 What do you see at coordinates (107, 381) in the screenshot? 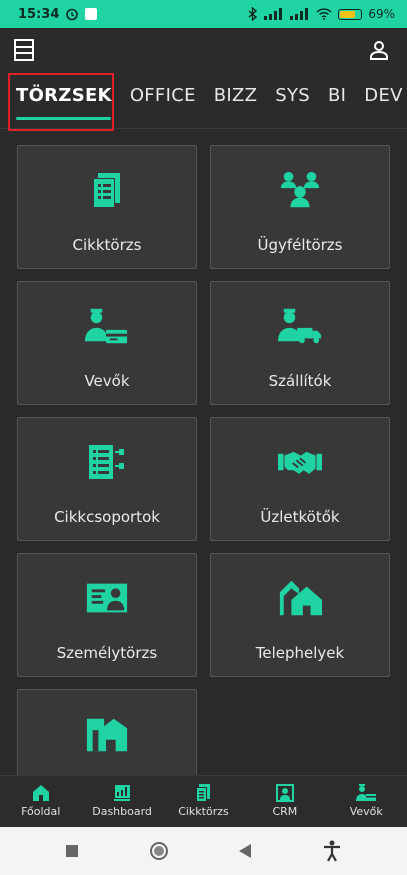
I see `tile-label: Vevők` at bounding box center [107, 381].